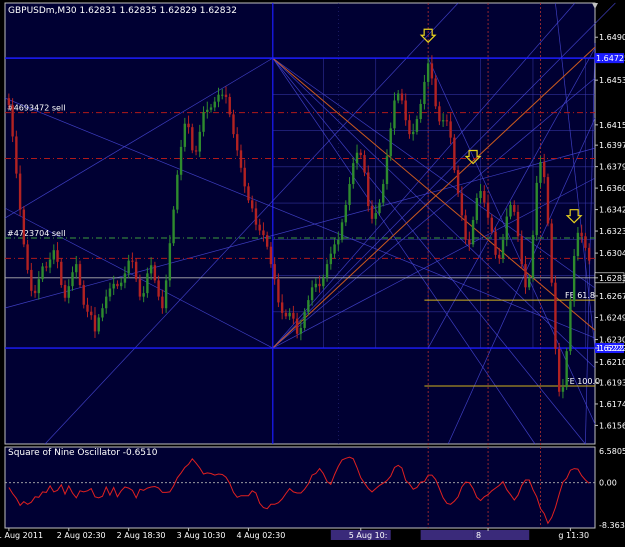 This screenshot has height=547, width=625. I want to click on x-tick-label: 3 Aug 10:30, so click(201, 535).